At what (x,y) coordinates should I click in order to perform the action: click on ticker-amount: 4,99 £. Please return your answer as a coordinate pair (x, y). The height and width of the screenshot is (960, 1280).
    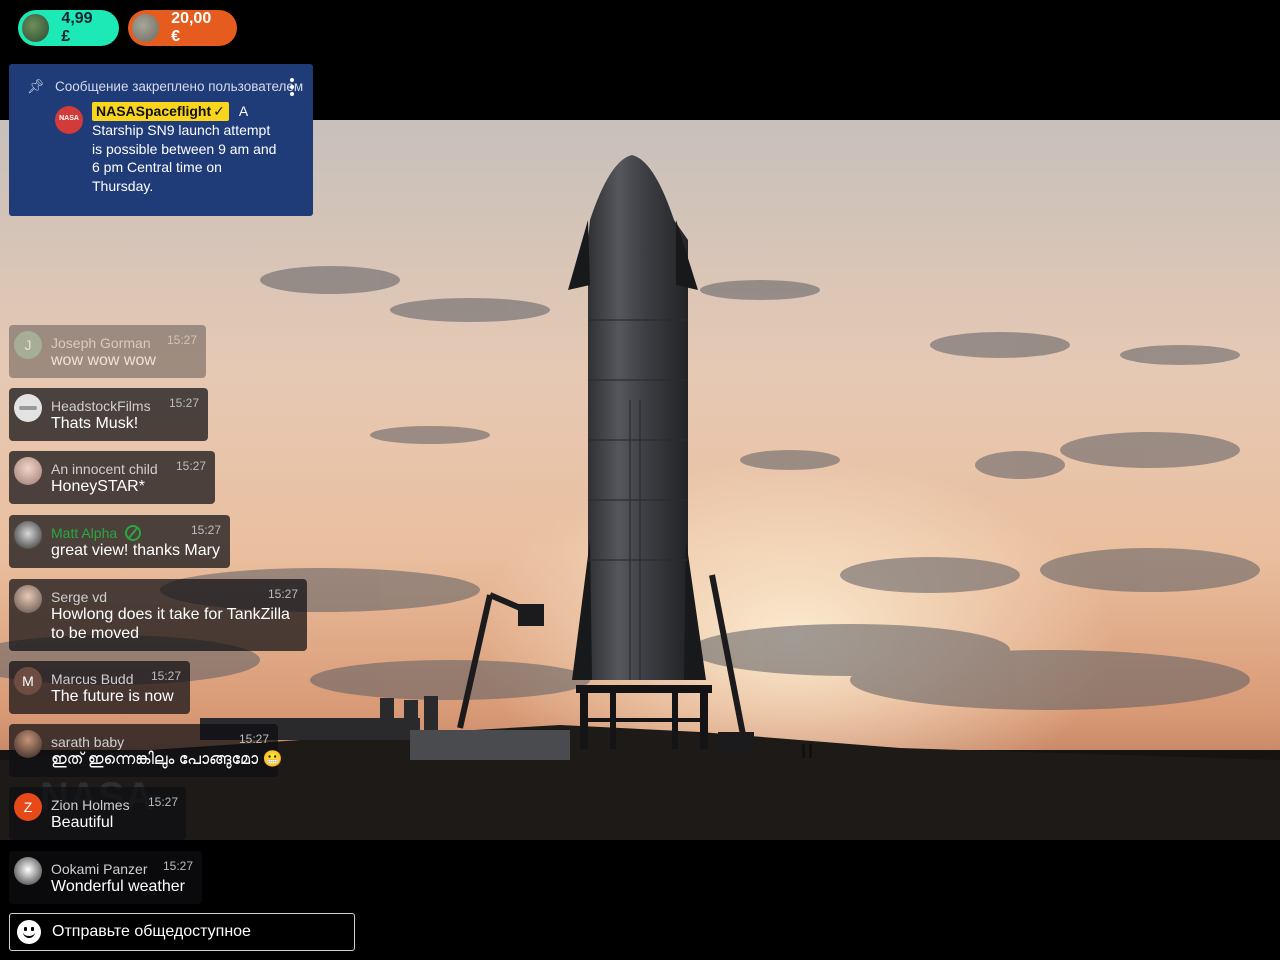
    Looking at the image, I should click on (77, 27).